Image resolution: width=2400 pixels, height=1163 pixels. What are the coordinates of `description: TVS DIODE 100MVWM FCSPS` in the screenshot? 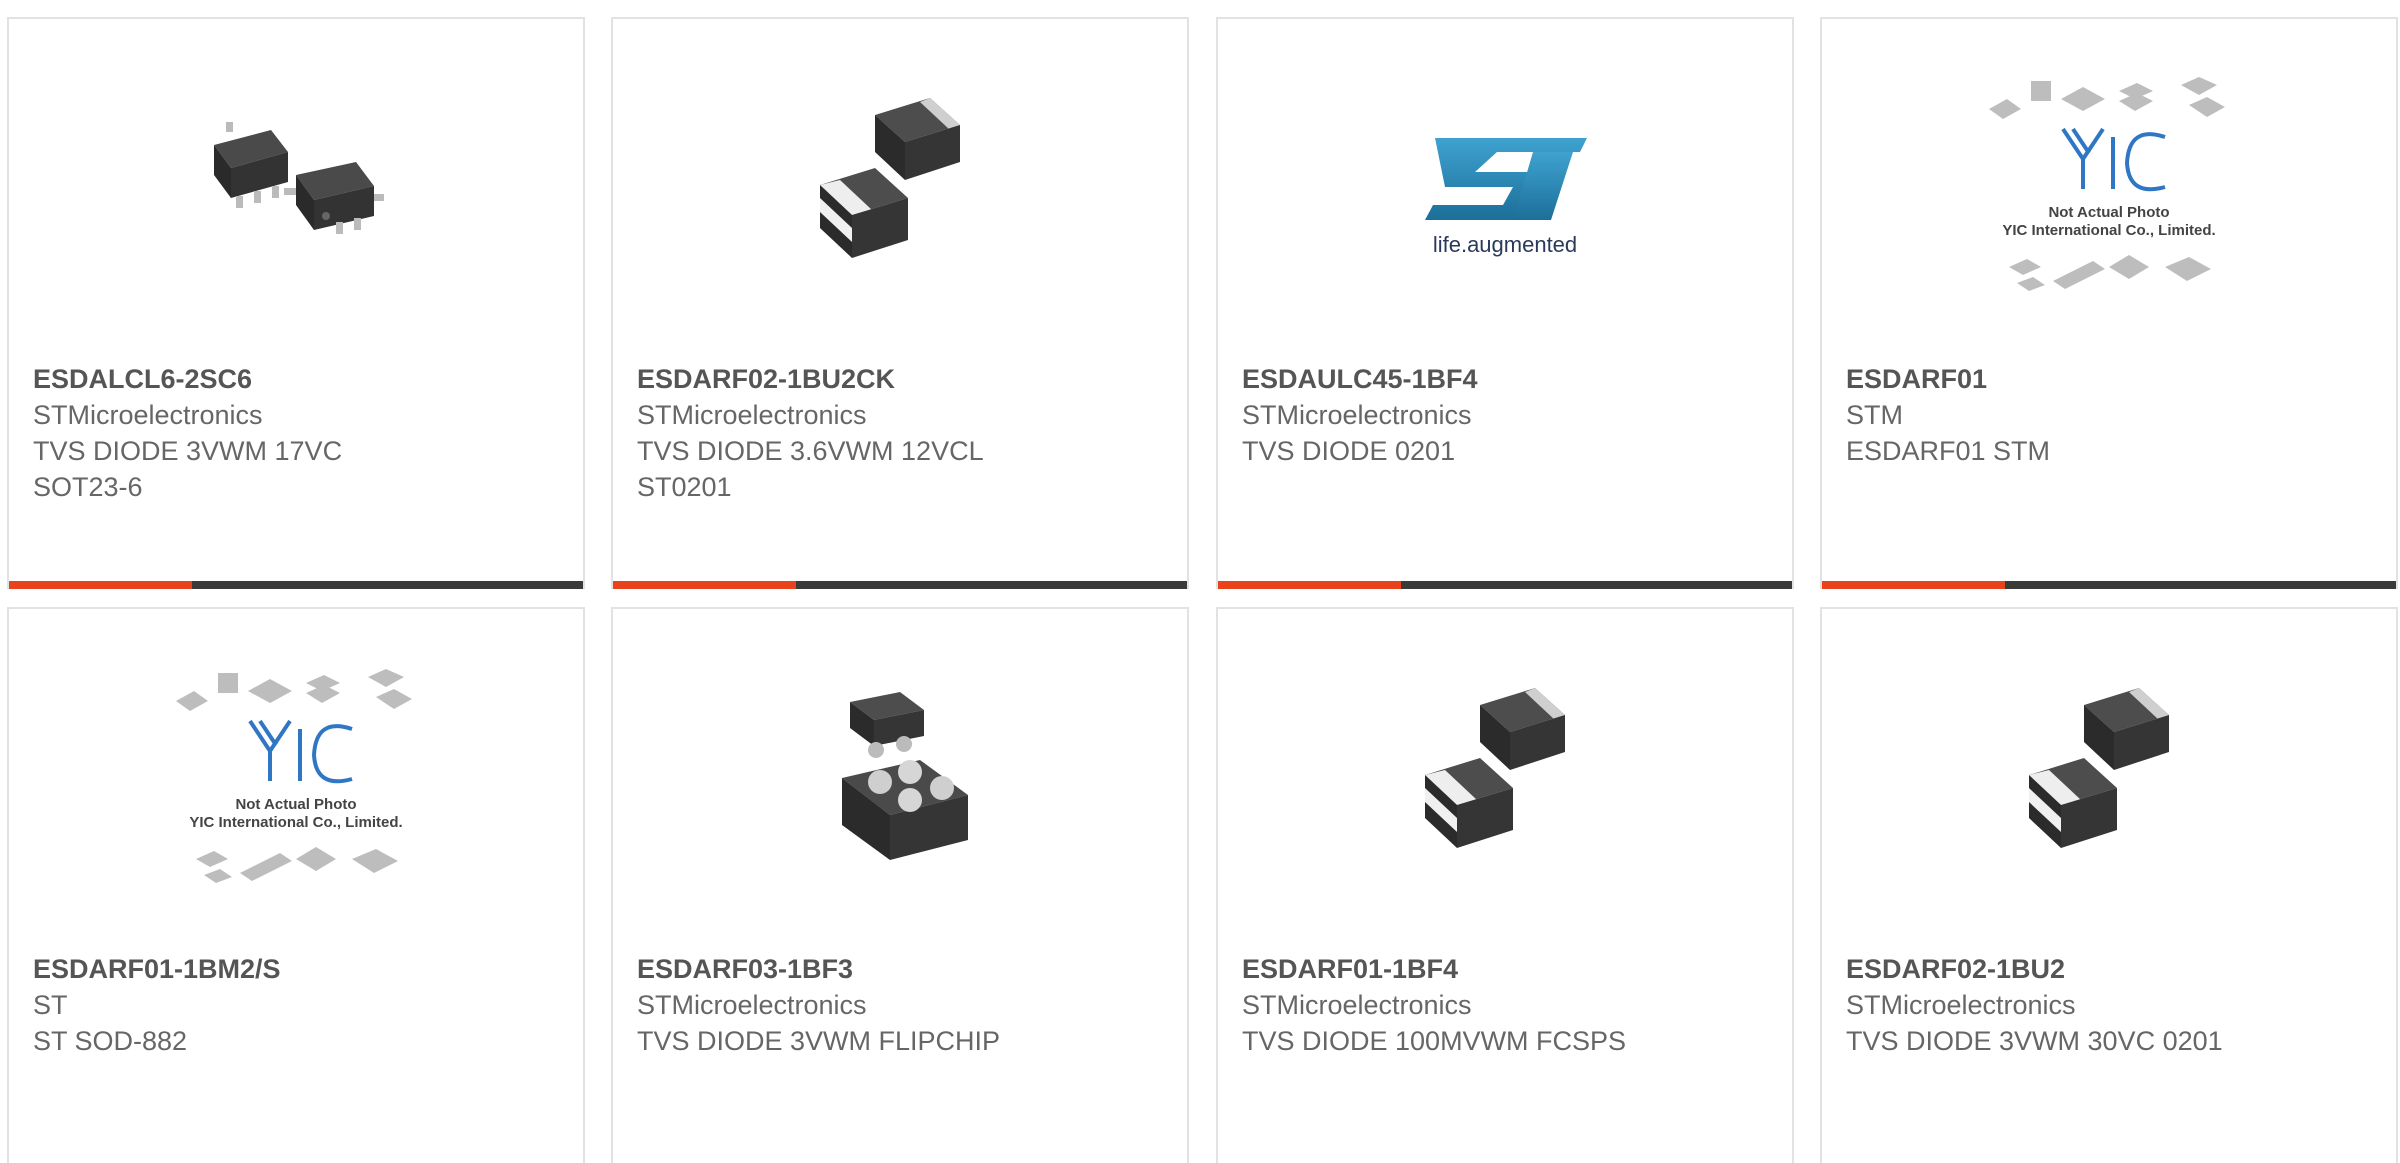 It's located at (1434, 1041).